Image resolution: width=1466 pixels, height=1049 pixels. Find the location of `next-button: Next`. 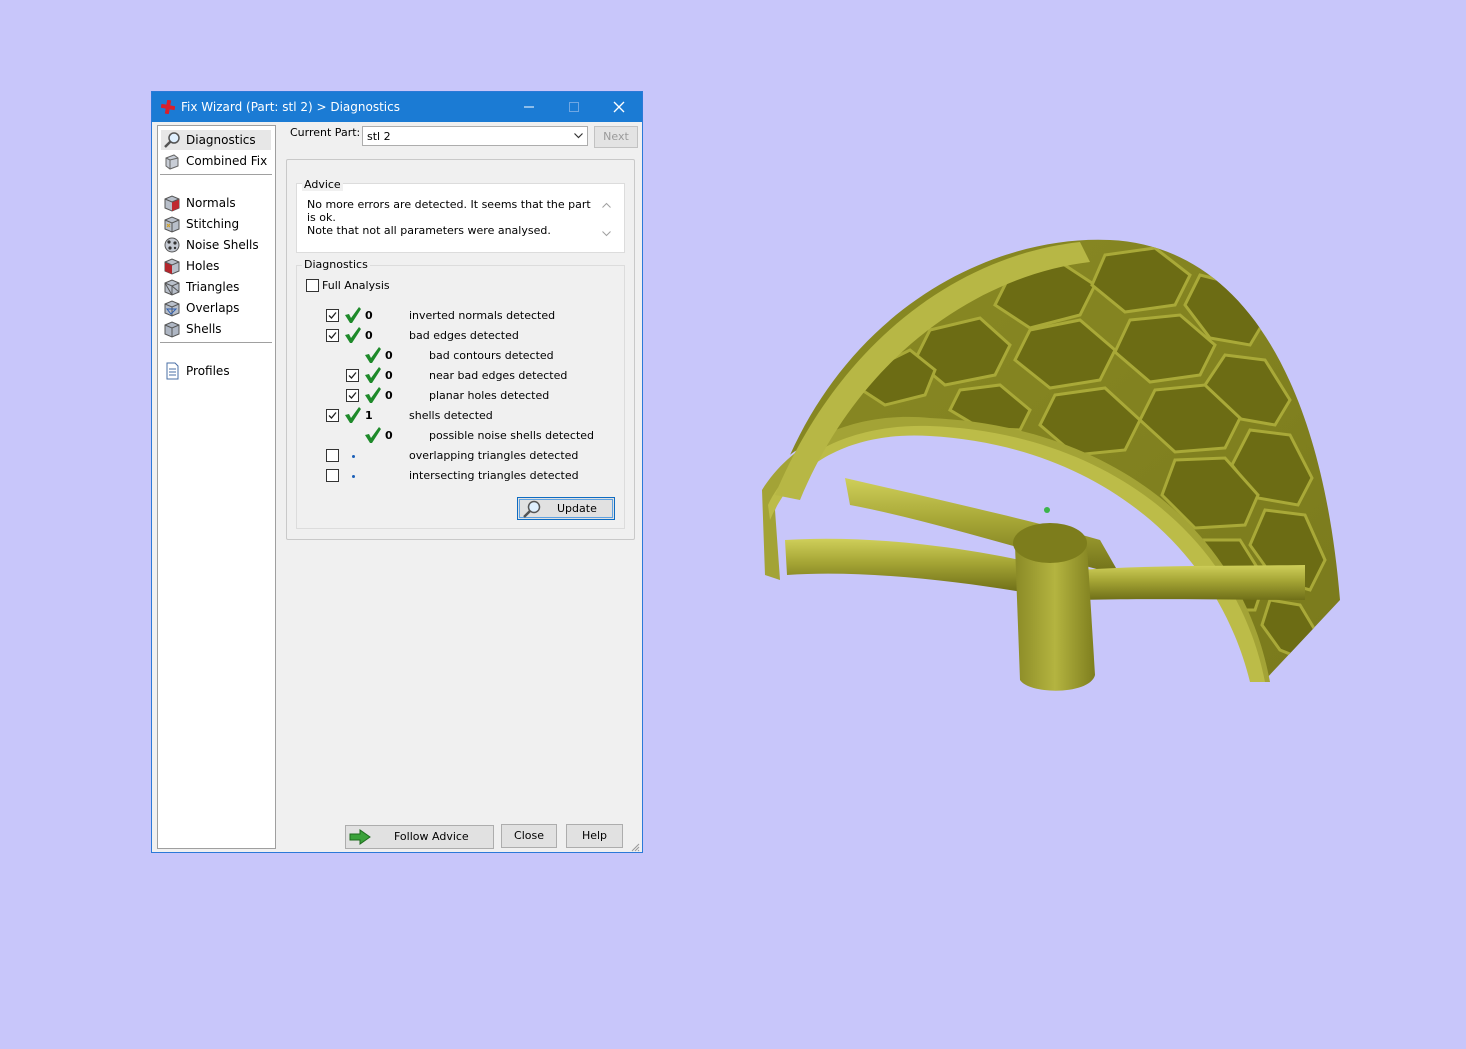

next-button: Next is located at coordinates (616, 137).